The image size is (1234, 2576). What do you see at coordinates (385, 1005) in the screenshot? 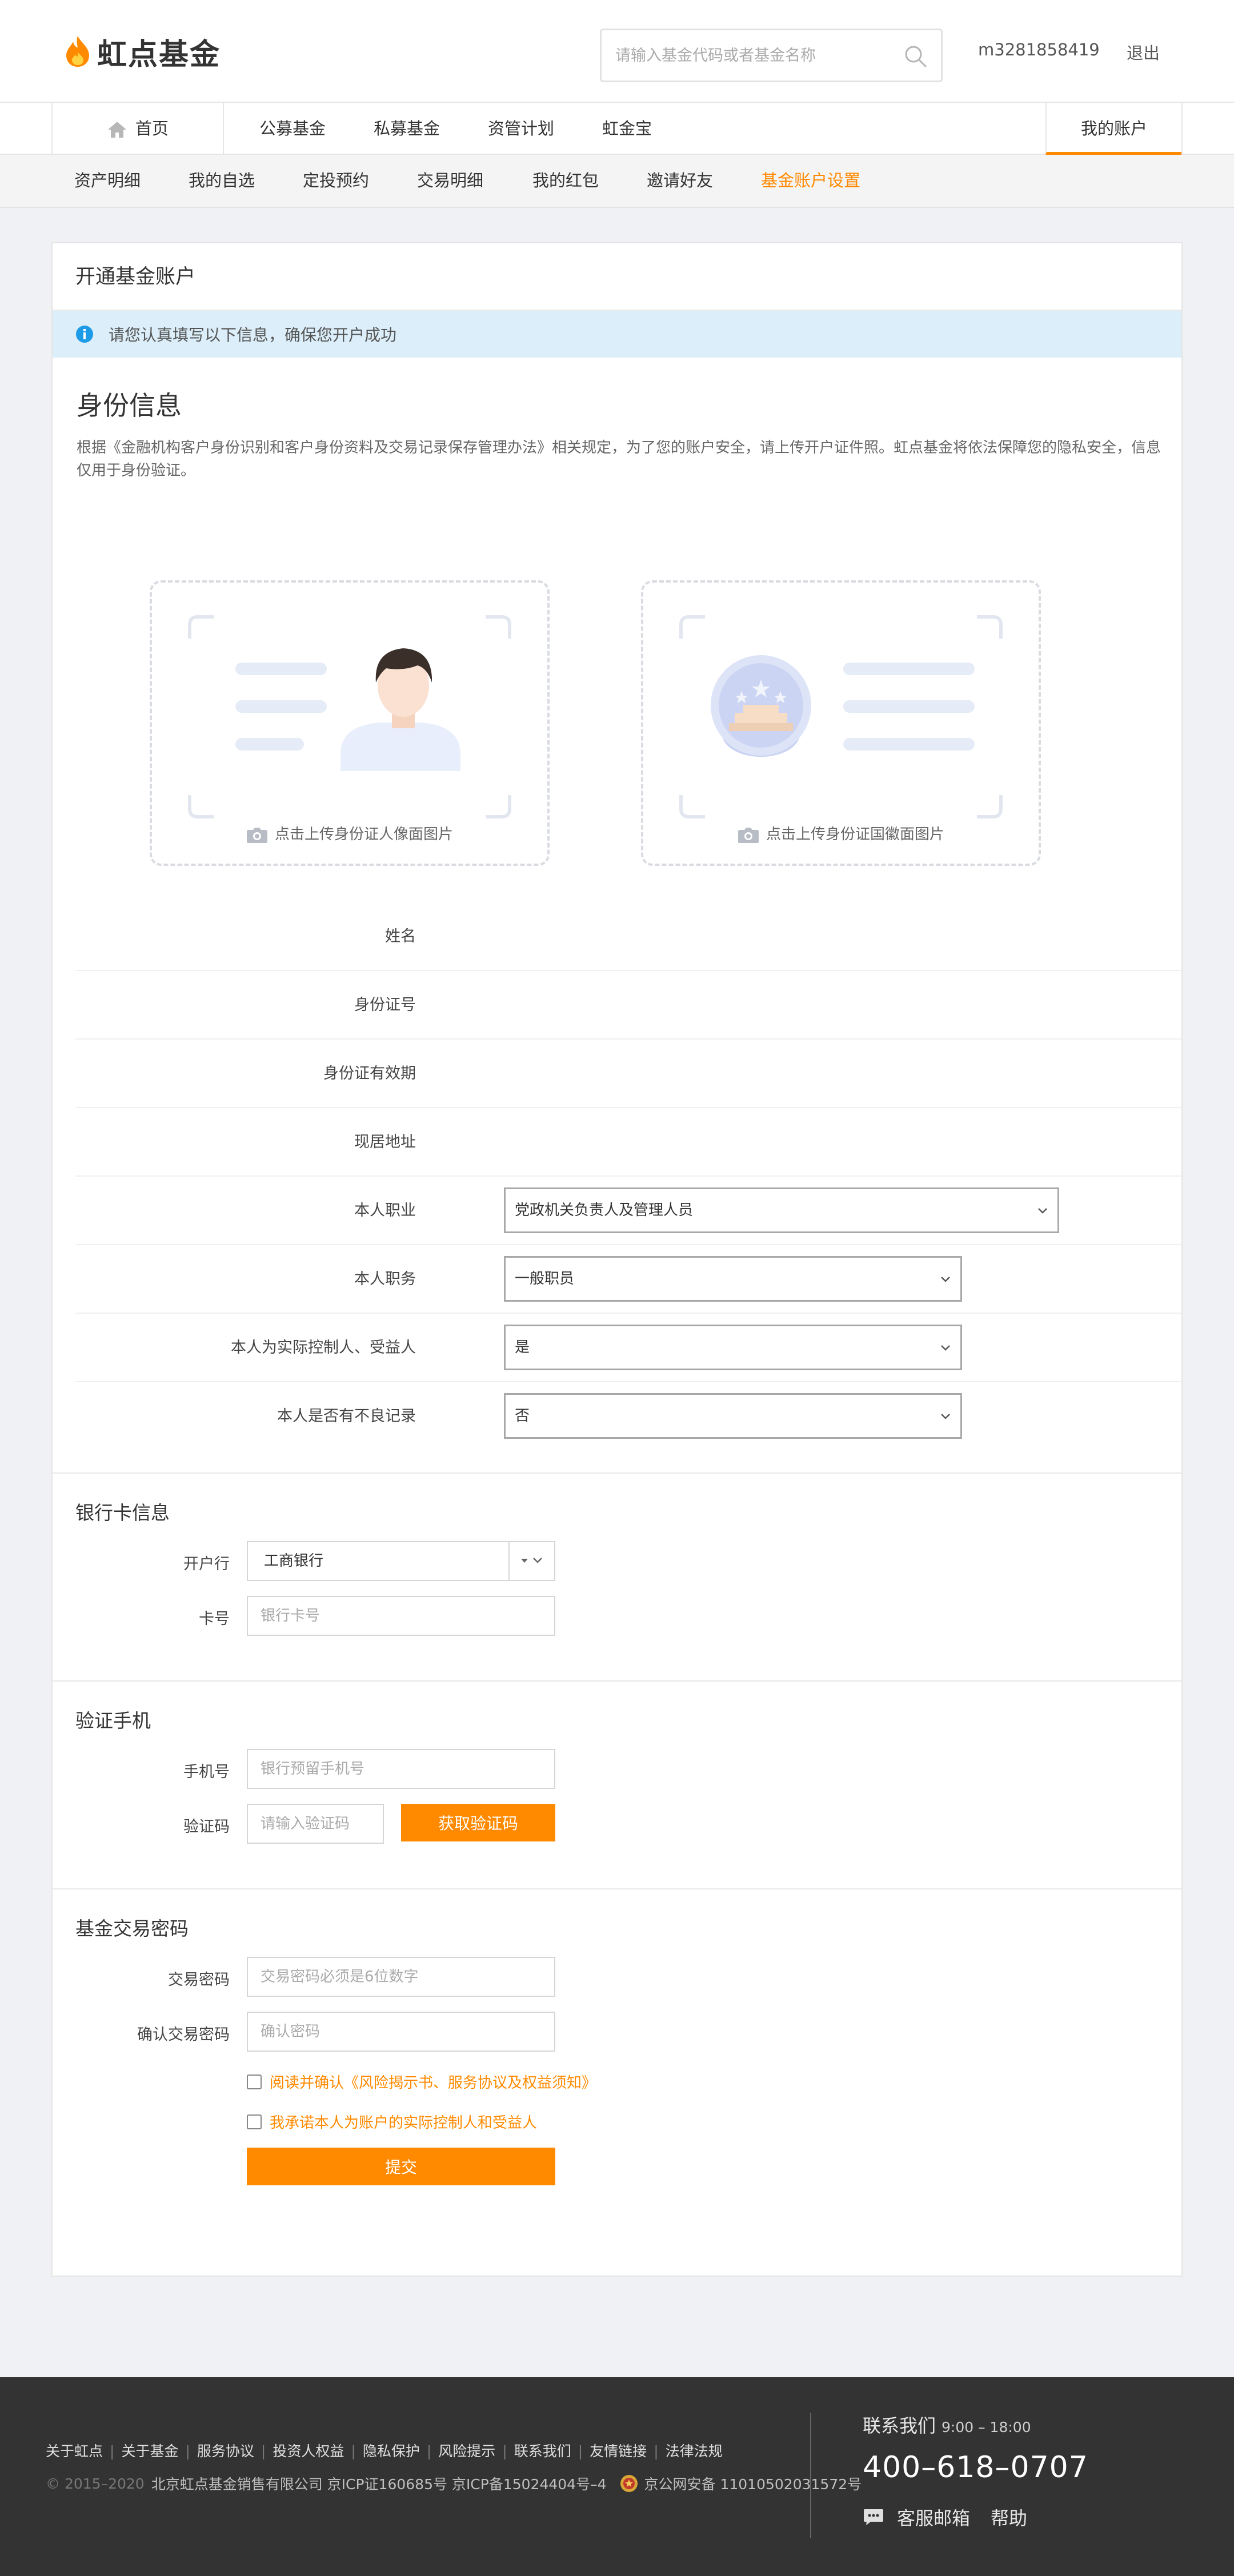
I see `id-number-label: 身份证号` at bounding box center [385, 1005].